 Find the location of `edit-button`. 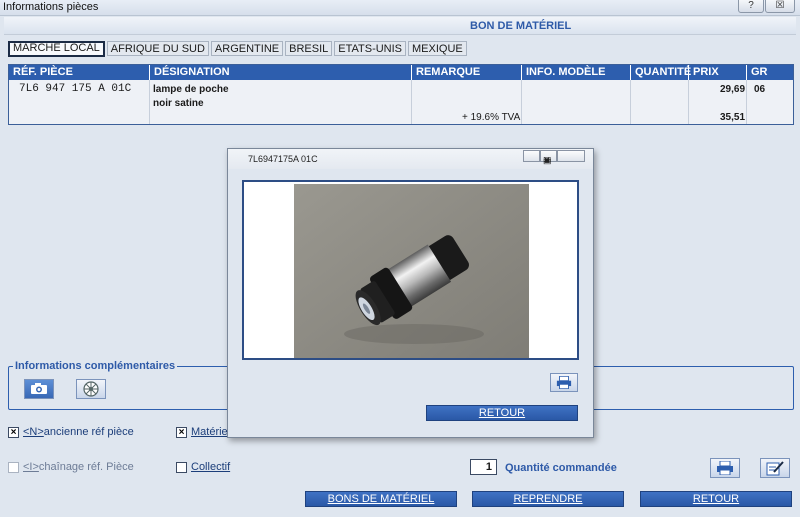

edit-button is located at coordinates (775, 468).